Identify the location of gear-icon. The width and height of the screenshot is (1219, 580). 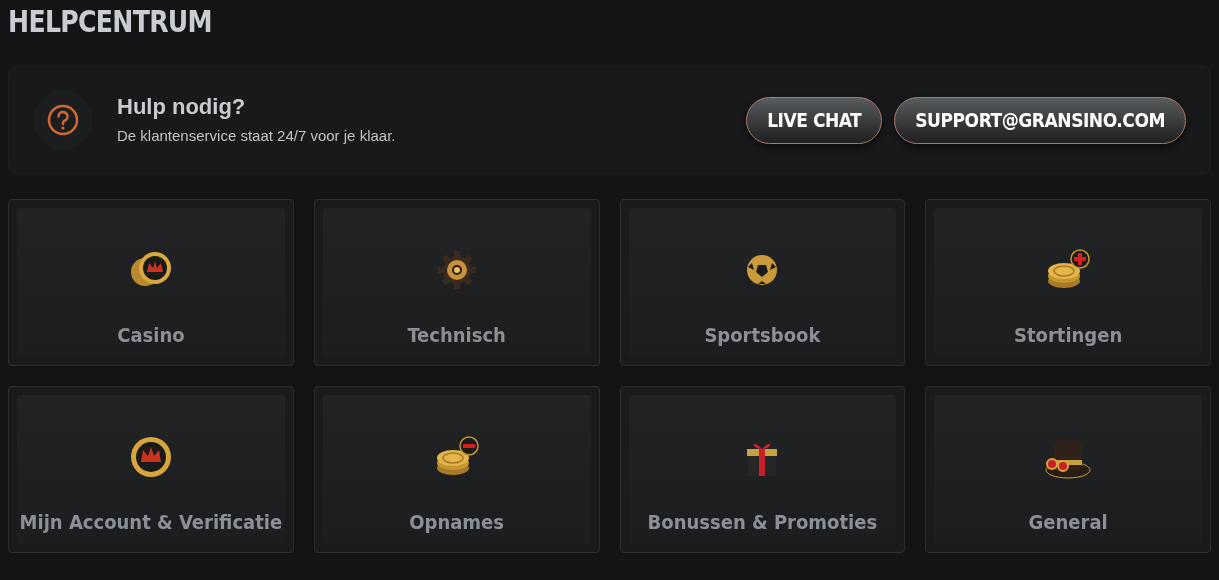
(456, 270).